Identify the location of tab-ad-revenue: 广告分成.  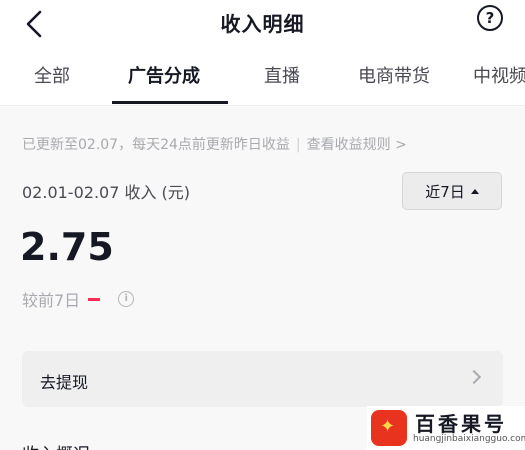
(164, 75).